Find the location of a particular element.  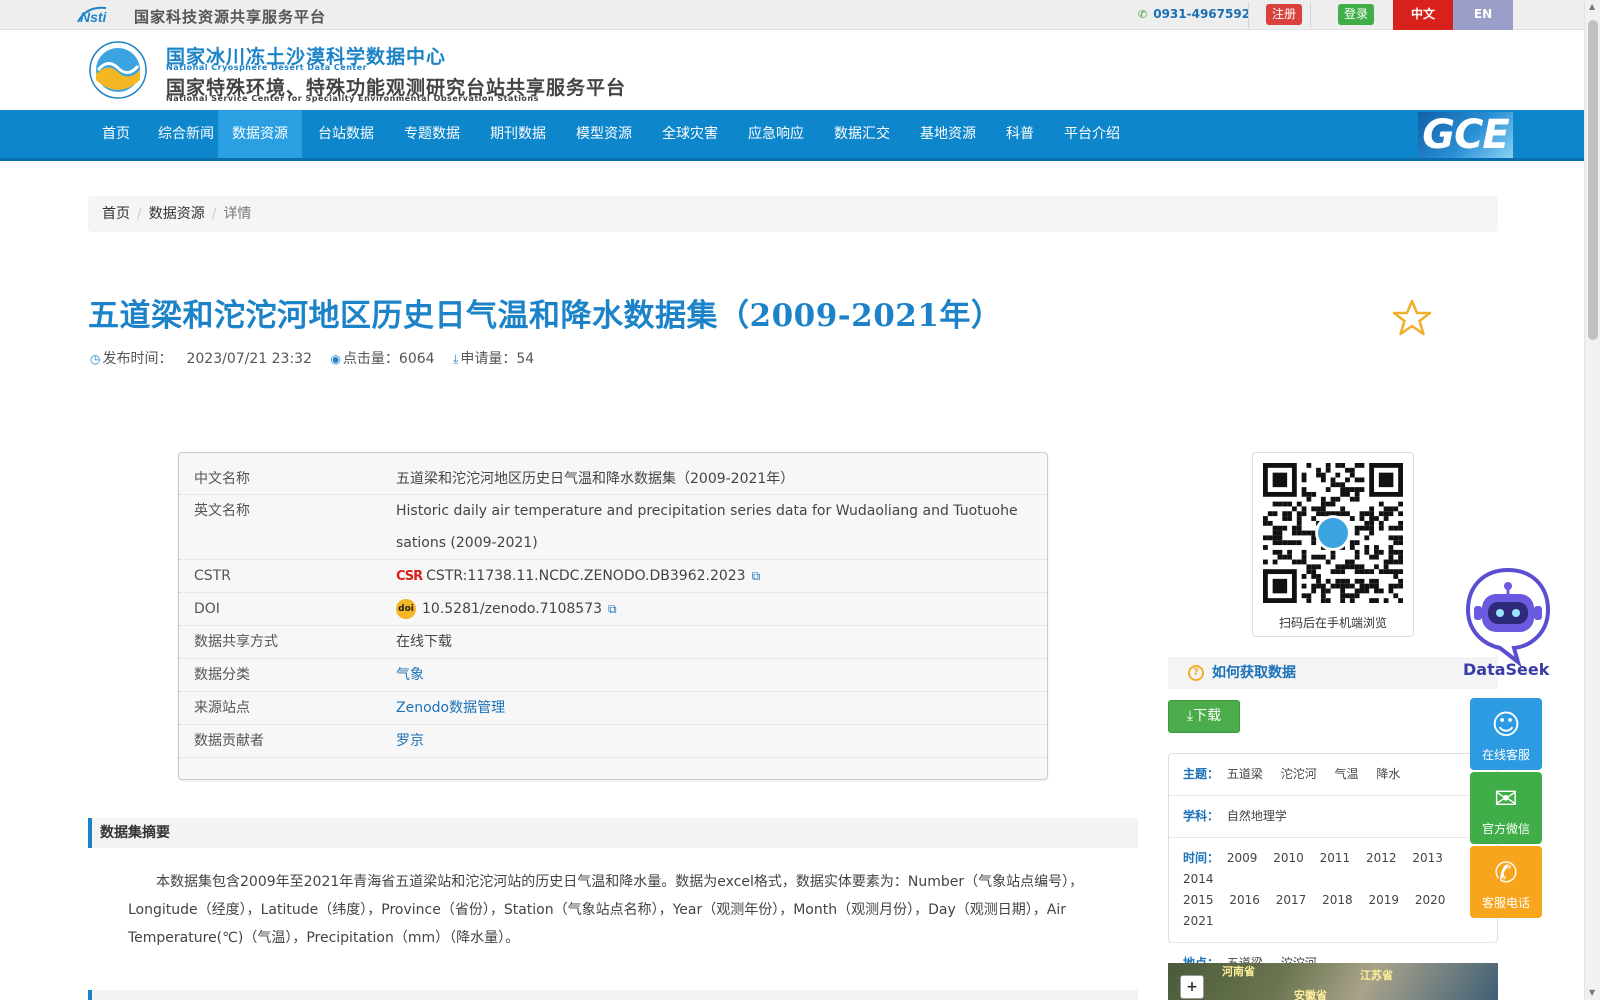

cn-name-label: 中文名称 is located at coordinates (222, 479).